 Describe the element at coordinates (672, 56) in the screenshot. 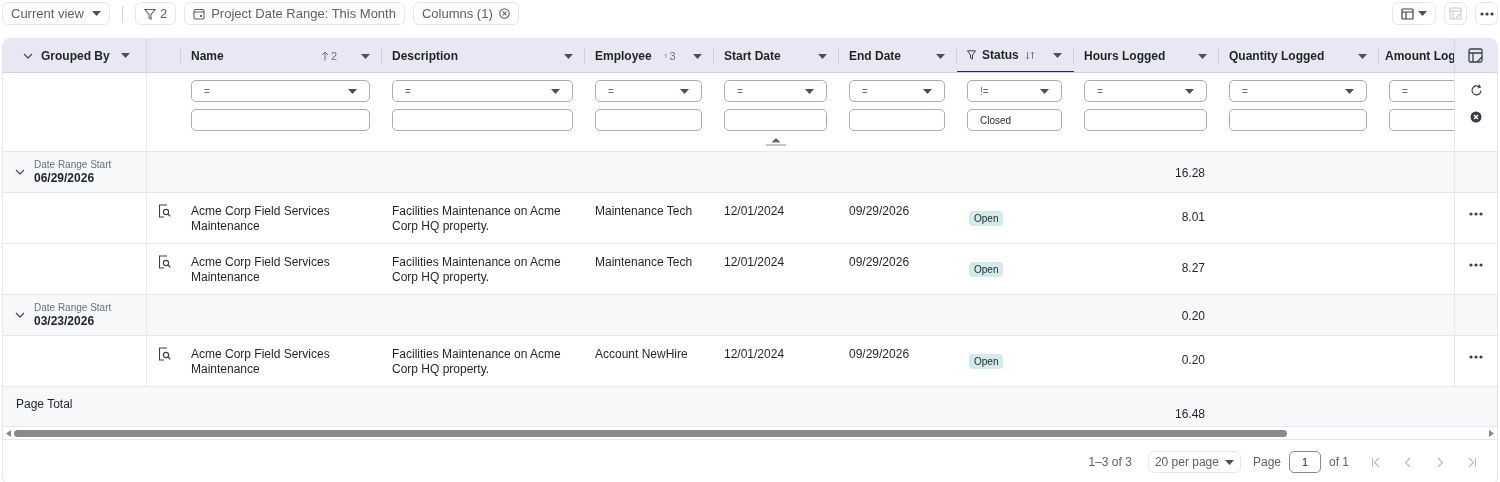

I see `sort-rank: 3` at that location.